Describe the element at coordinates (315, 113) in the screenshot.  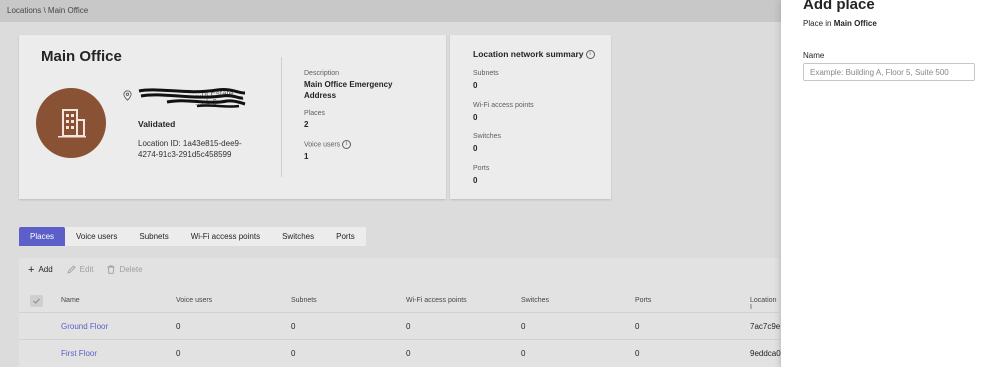
I see `places-label: Places` at that location.